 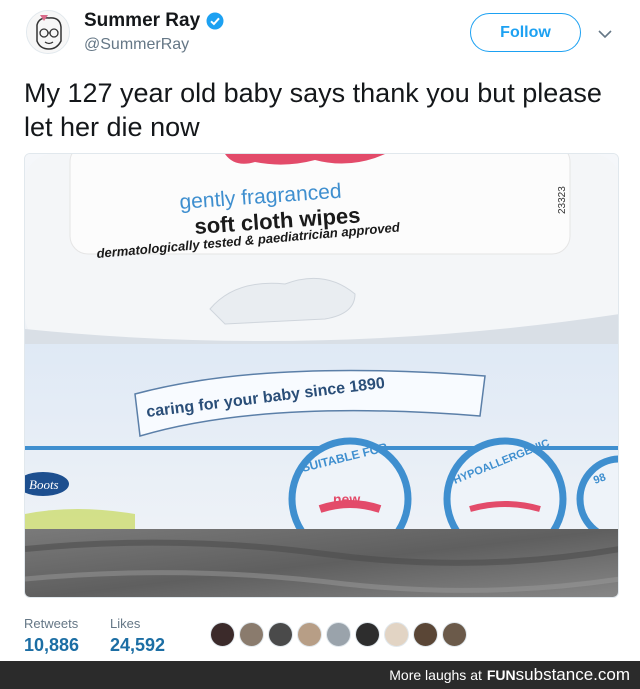 I want to click on badge-new: new, so click(x=346, y=499).